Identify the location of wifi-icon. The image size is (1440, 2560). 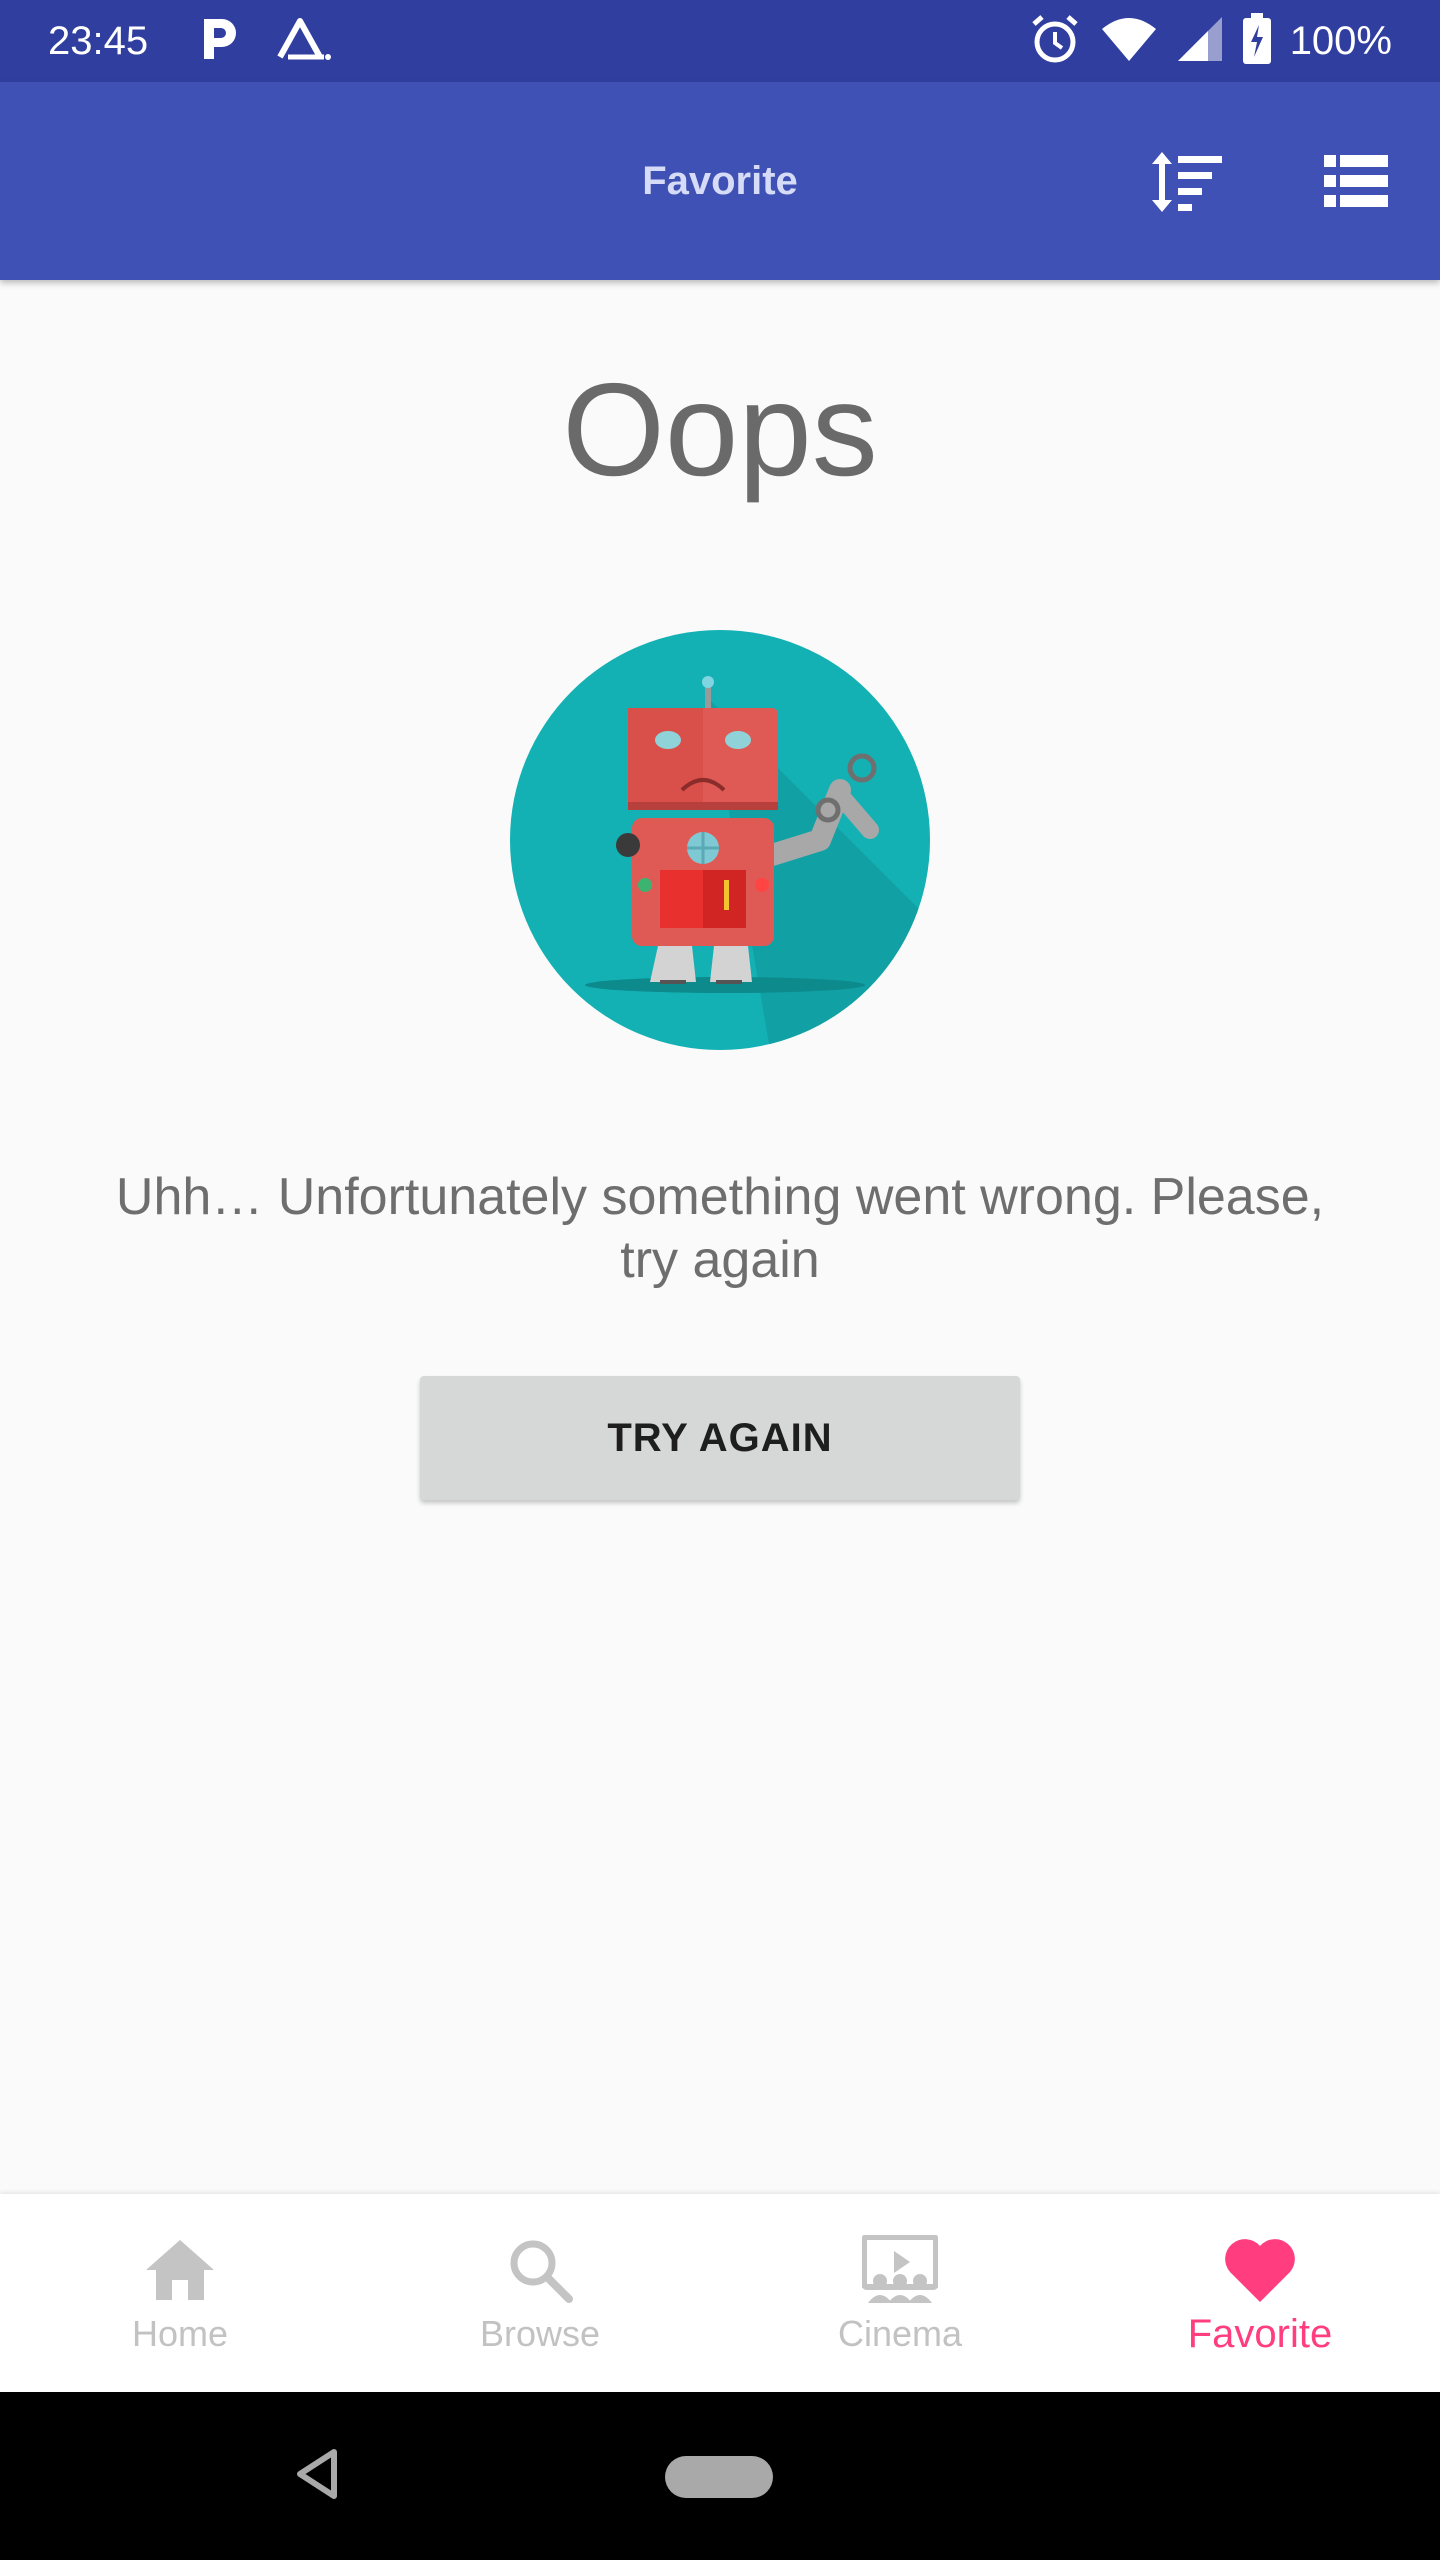
(1129, 41).